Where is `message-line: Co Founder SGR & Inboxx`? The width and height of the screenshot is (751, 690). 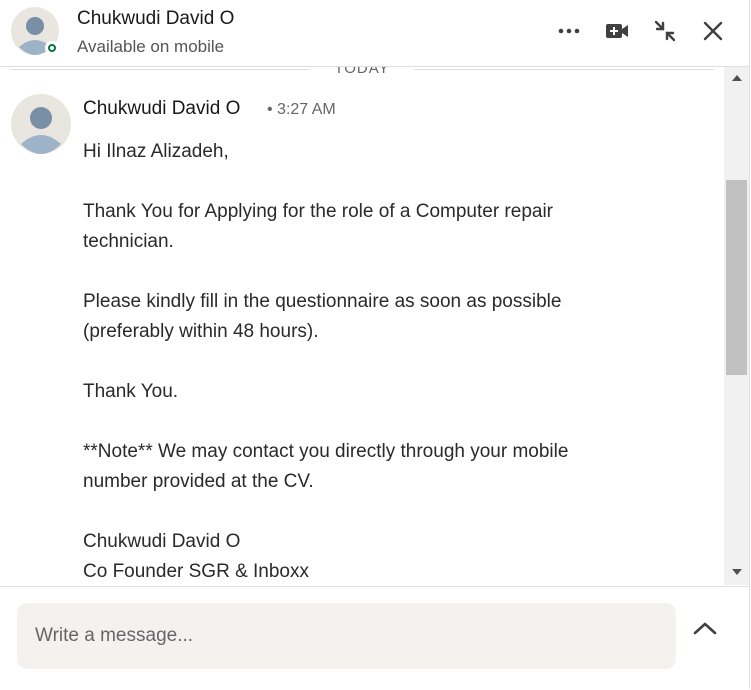 message-line: Co Founder SGR & Inboxx is located at coordinates (196, 571).